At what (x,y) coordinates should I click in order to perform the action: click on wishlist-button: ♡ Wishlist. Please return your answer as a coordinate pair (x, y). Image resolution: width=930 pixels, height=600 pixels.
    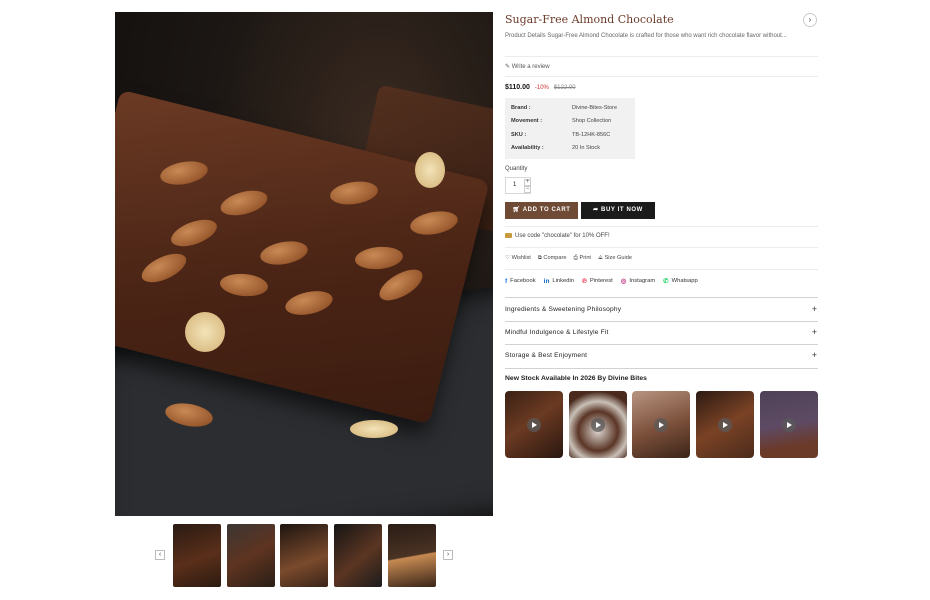
    Looking at the image, I should click on (518, 258).